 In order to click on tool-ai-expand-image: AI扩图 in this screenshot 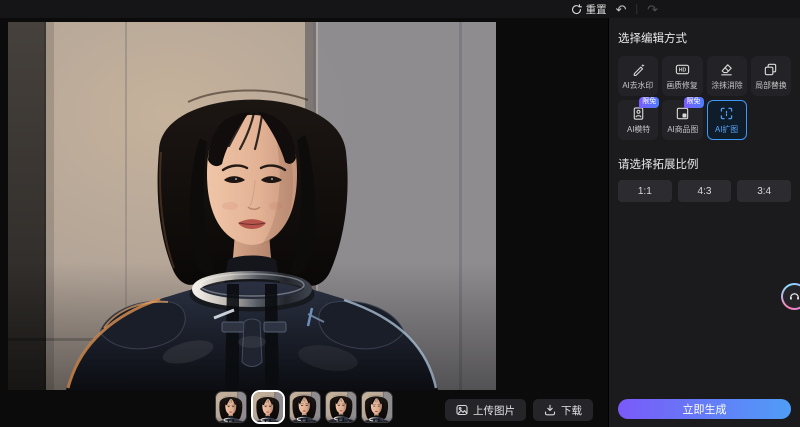, I will do `click(726, 120)`.